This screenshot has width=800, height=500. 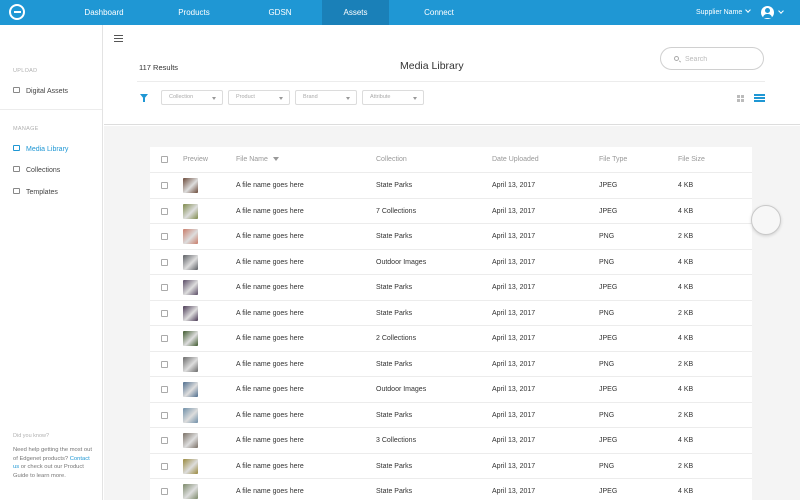 I want to click on user-avatar-icon, so click(x=767, y=12).